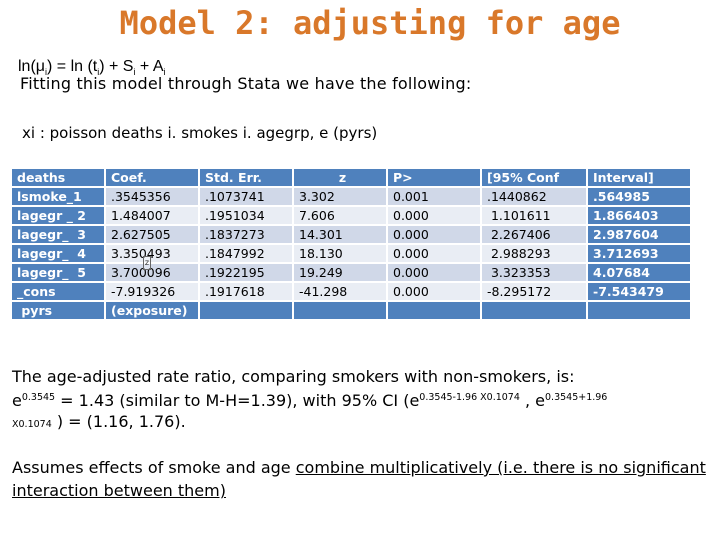 The height and width of the screenshot is (540, 720). Describe the element at coordinates (534, 272) in the screenshot. I see `ci-low-cell: 3.323353` at that location.